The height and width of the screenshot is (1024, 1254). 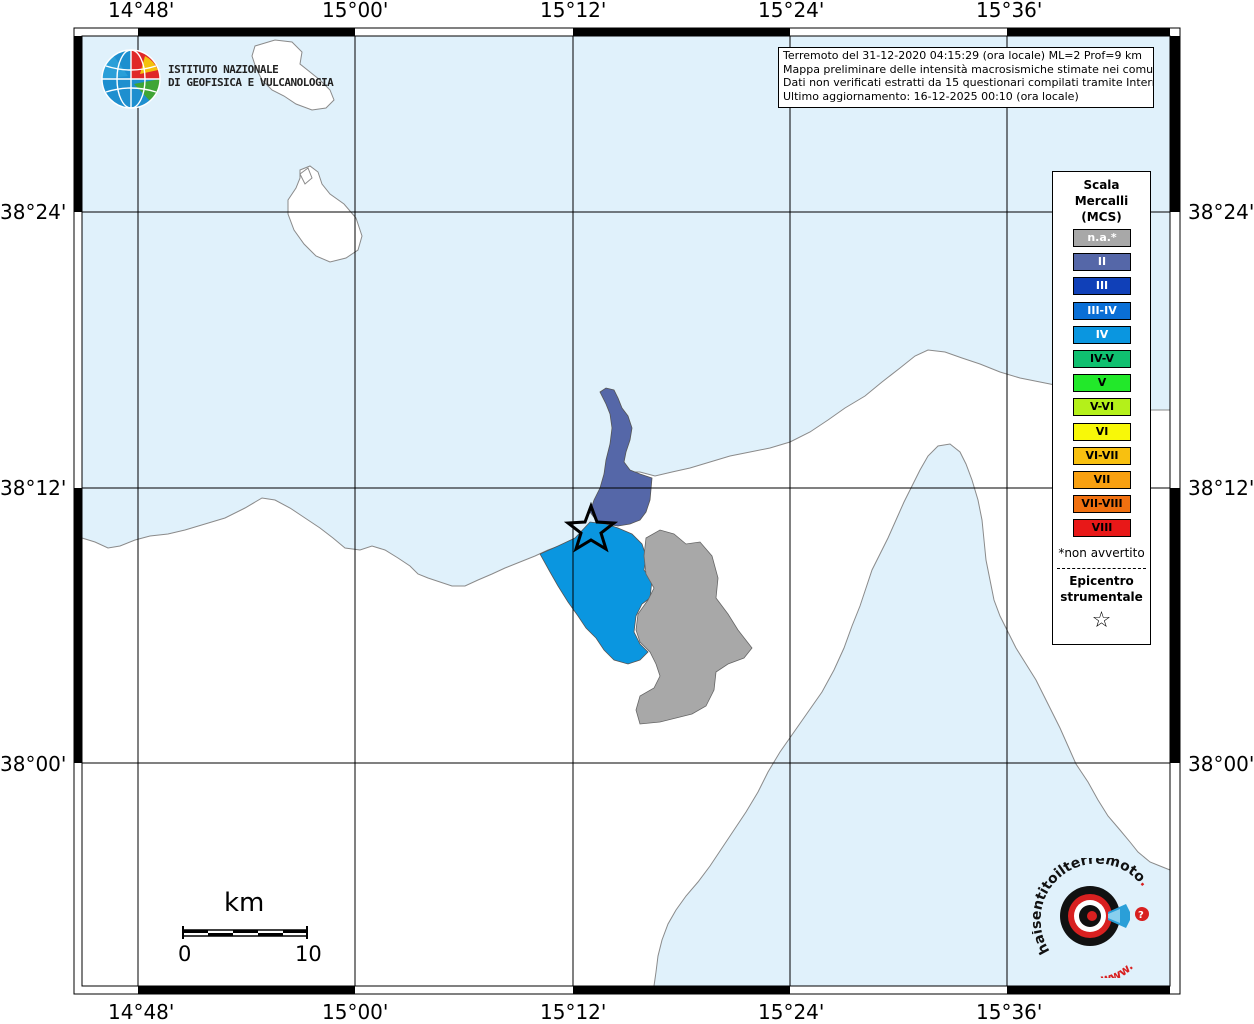 I want to click on lat-label-left-1: 38°24', so click(x=33, y=212).